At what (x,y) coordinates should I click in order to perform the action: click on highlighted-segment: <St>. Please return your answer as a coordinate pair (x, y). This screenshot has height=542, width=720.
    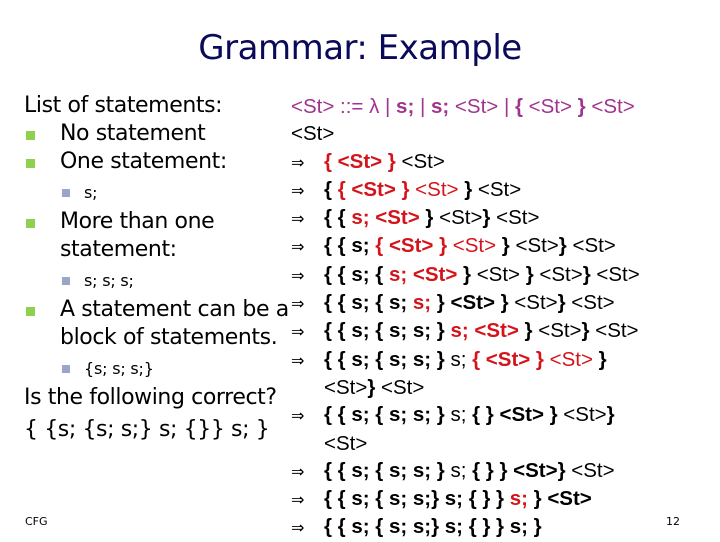
    Looking at the image, I should click on (472, 246).